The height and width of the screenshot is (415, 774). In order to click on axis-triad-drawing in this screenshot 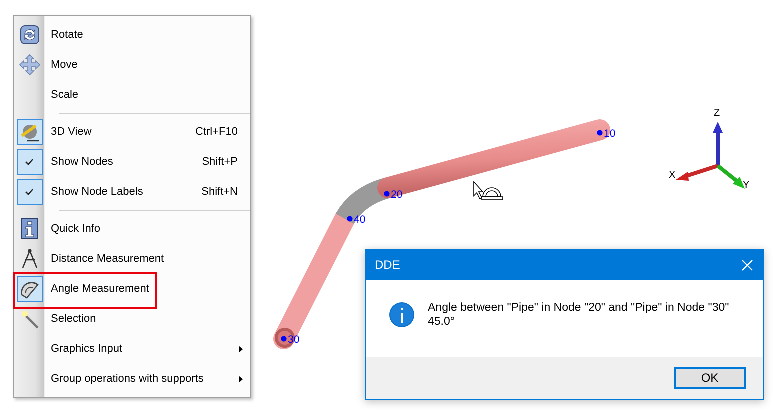, I will do `click(710, 155)`.